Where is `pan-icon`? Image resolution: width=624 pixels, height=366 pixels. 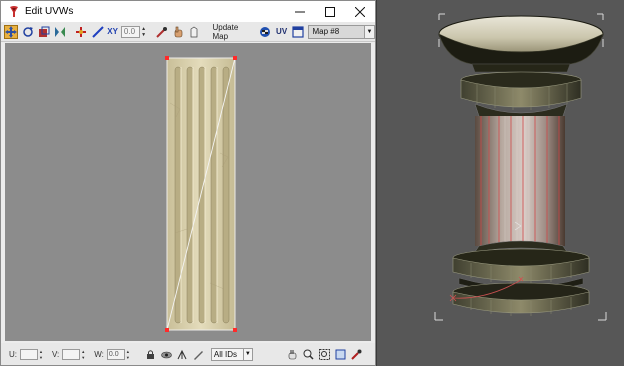 pan-icon is located at coordinates (194, 31).